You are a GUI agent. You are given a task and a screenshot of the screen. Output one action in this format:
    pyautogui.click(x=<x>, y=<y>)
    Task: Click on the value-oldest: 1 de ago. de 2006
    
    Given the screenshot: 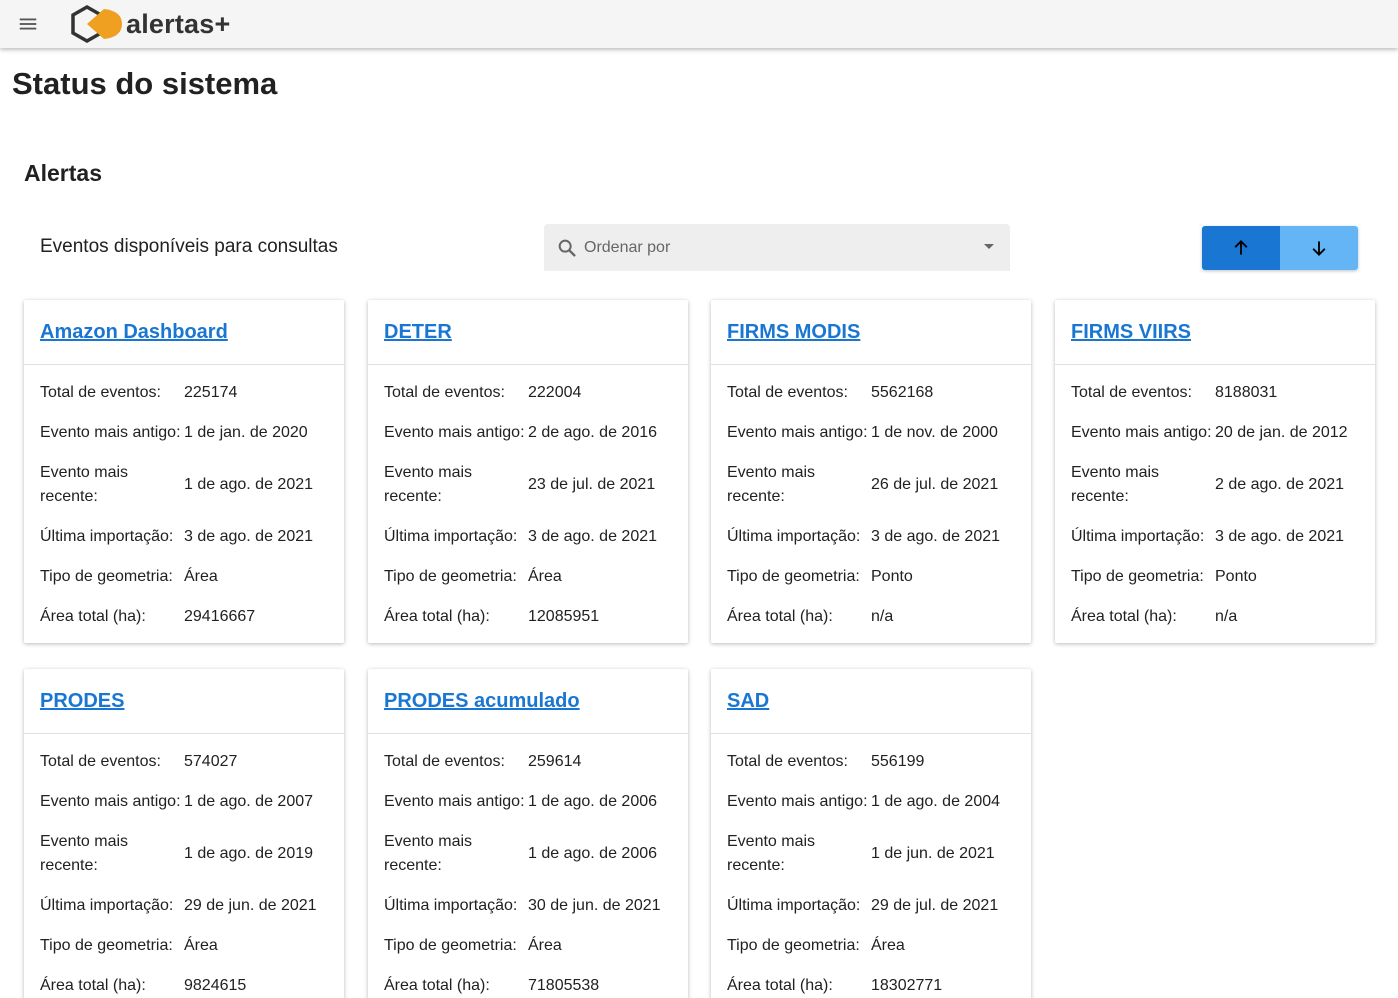 What is the action you would take?
    pyautogui.click(x=593, y=801)
    